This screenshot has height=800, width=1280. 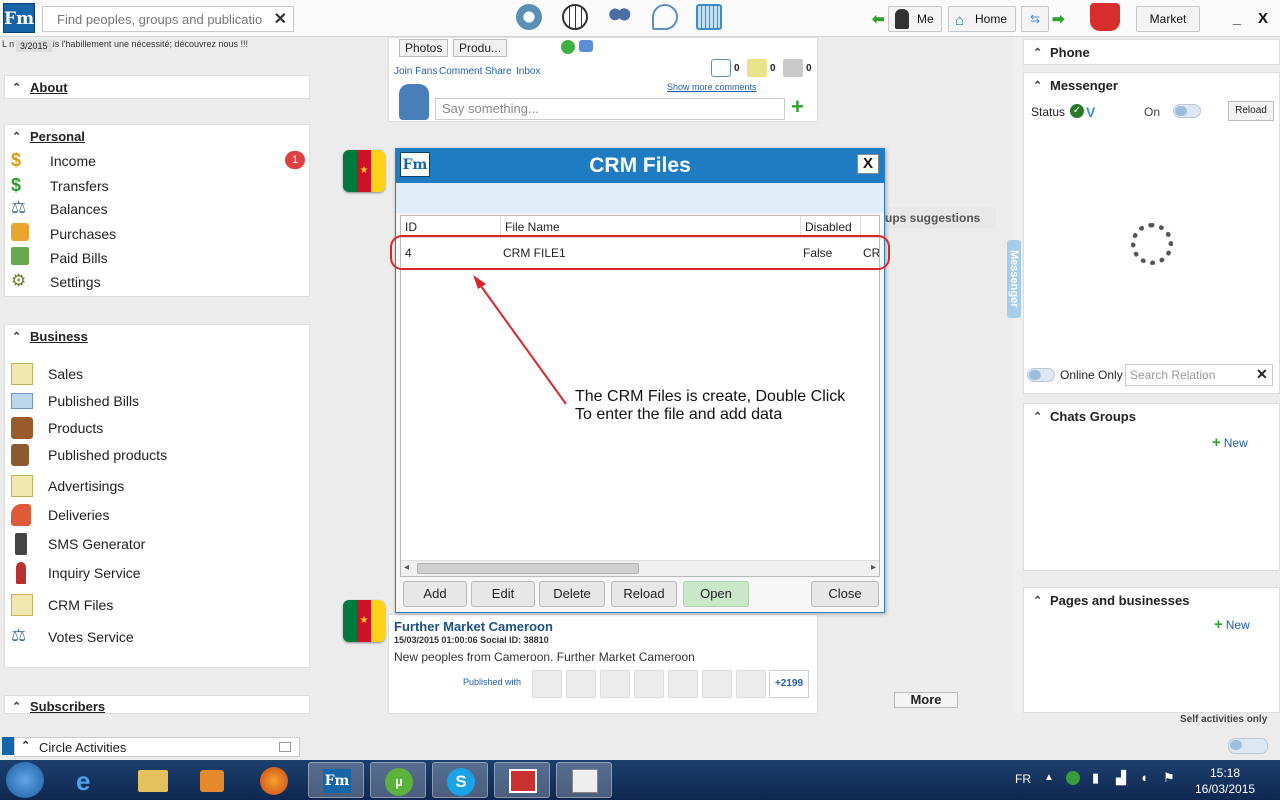 What do you see at coordinates (8, 746) in the screenshot?
I see `app-logo-small` at bounding box center [8, 746].